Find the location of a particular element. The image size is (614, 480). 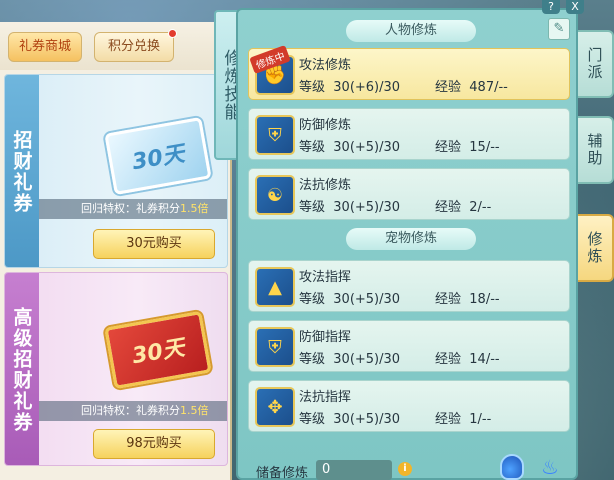

row-name: 攻法指挥 is located at coordinates (325, 277).